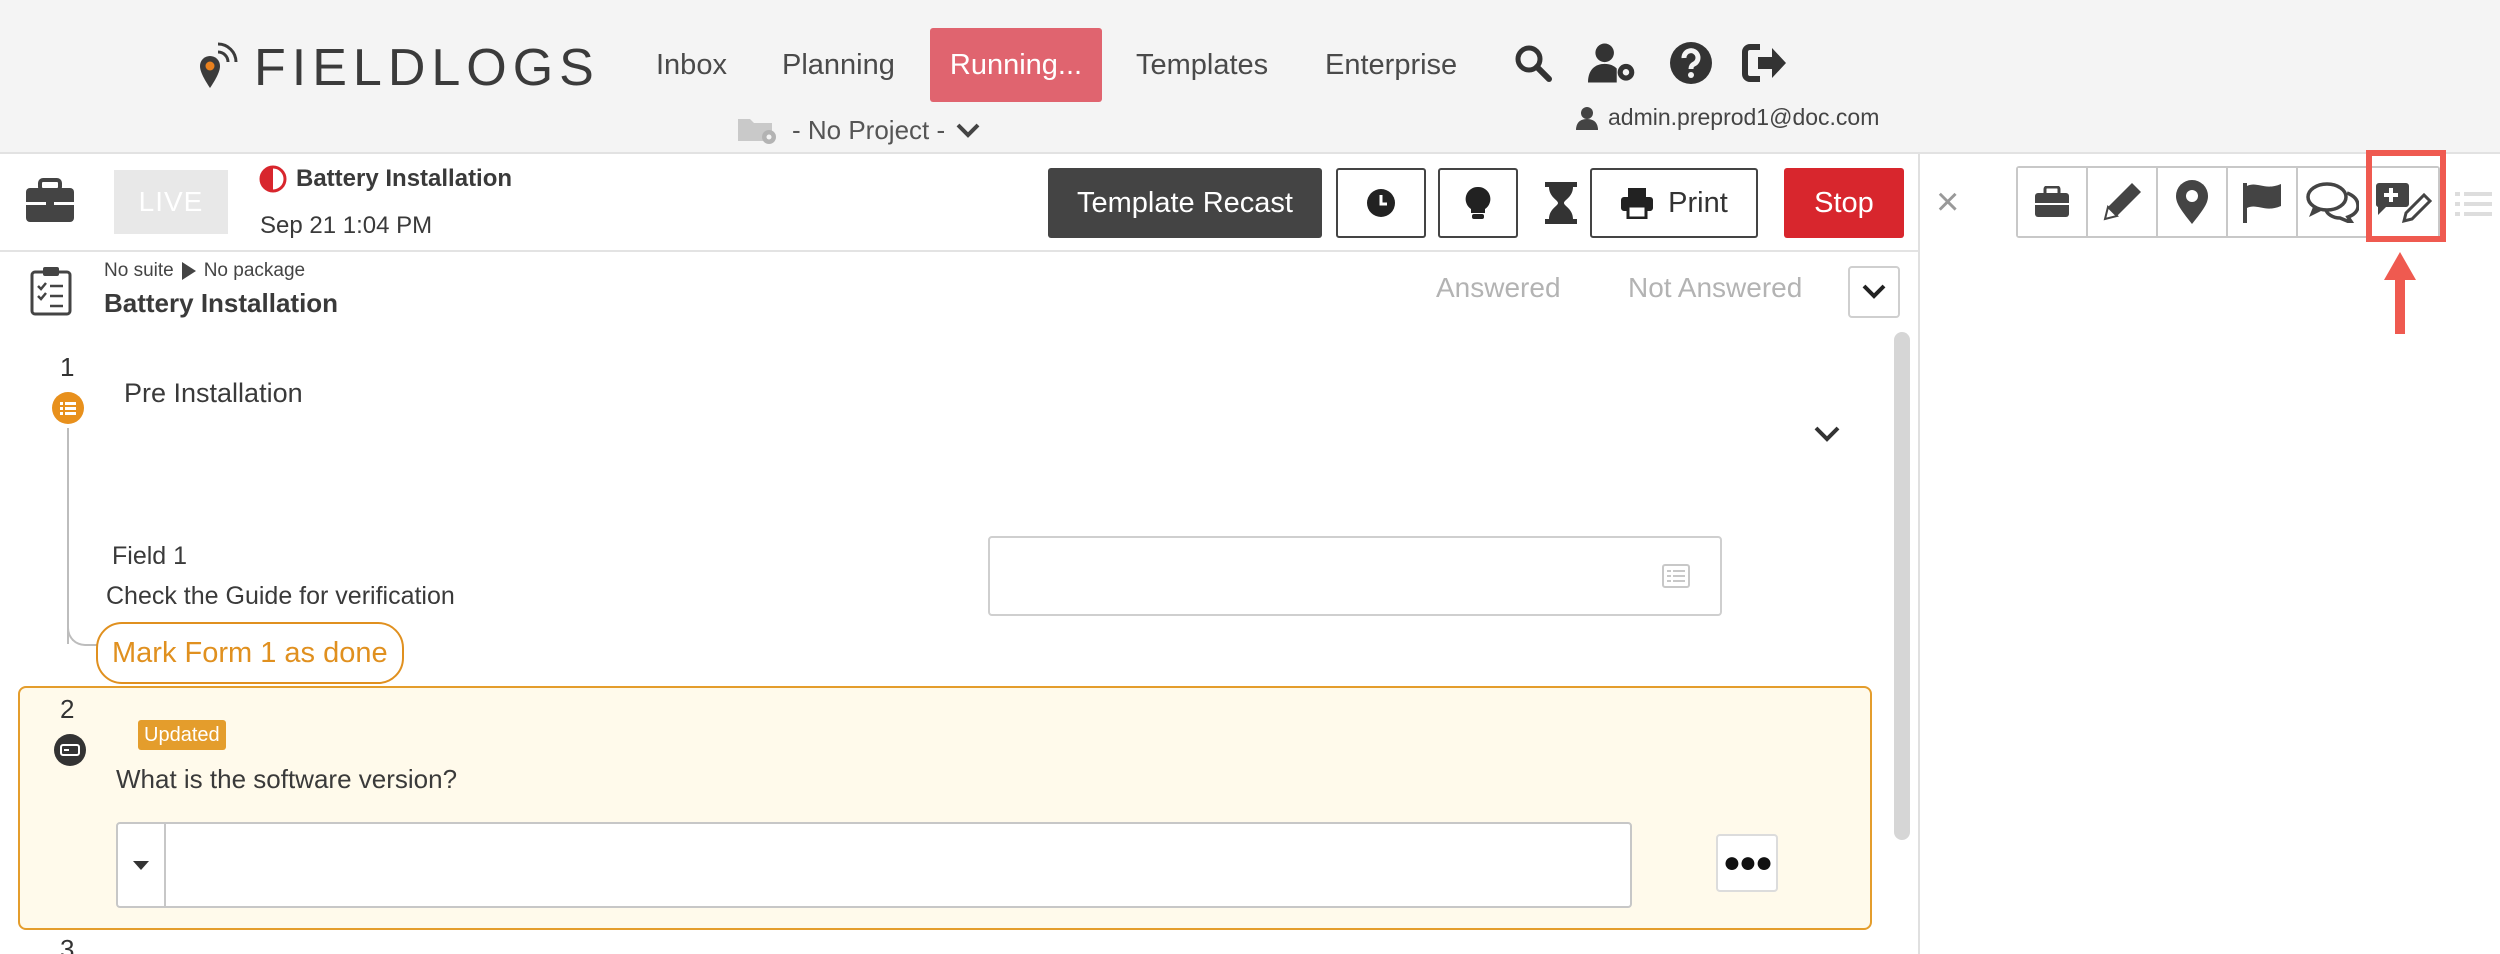  Describe the element at coordinates (67, 367) in the screenshot. I see `step-number: 1` at that location.